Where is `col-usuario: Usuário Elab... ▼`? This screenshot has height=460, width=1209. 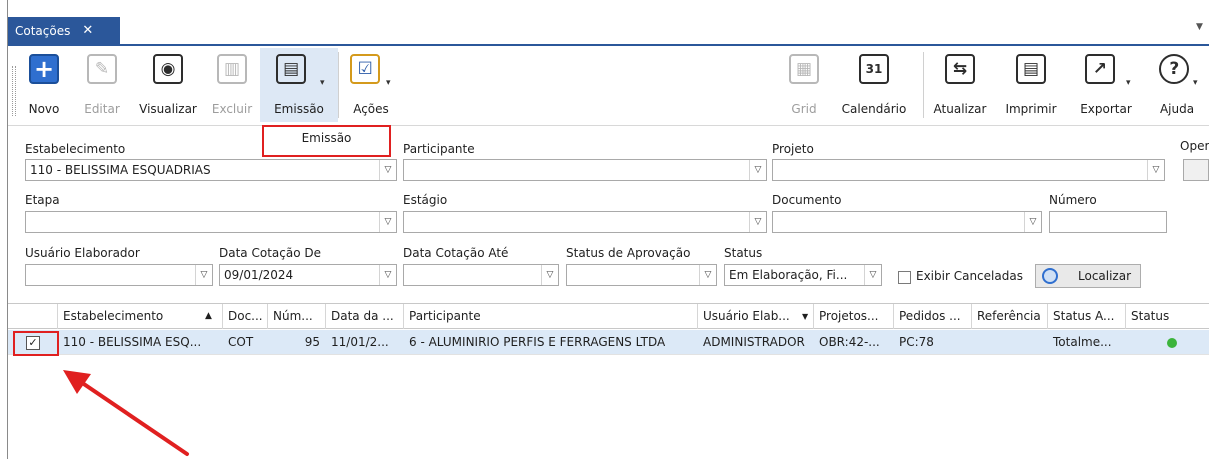 col-usuario: Usuário Elab... ▼ is located at coordinates (756, 316).